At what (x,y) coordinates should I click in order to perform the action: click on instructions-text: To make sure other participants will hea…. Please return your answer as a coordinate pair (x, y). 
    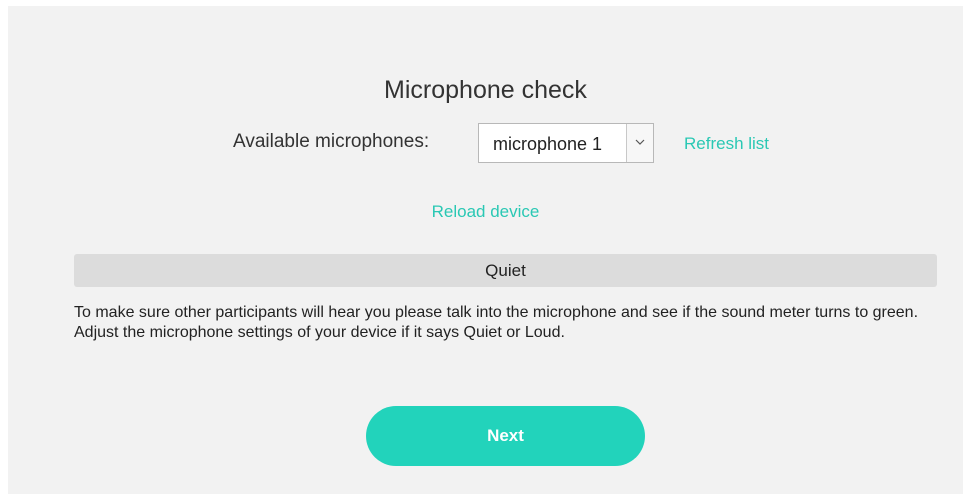
    Looking at the image, I should click on (496, 322).